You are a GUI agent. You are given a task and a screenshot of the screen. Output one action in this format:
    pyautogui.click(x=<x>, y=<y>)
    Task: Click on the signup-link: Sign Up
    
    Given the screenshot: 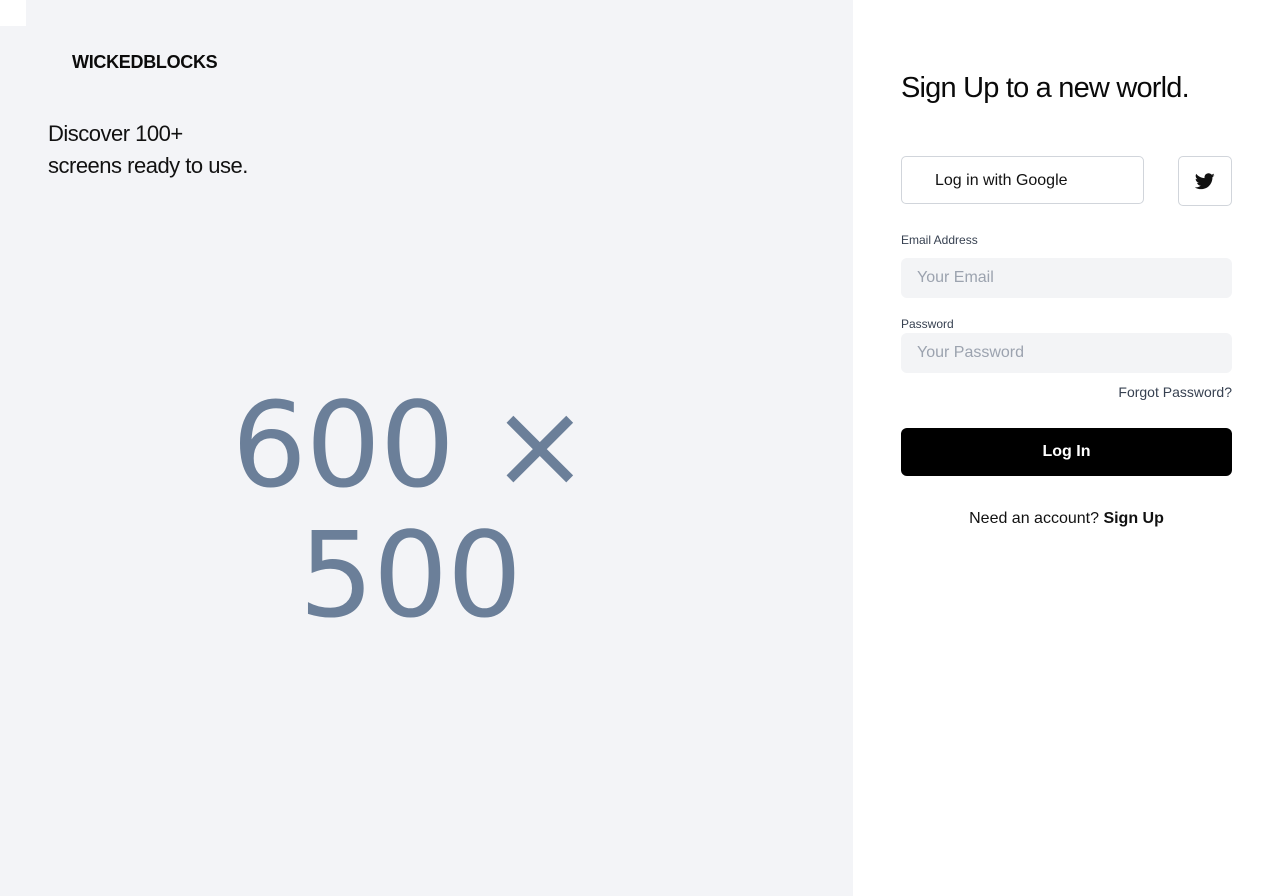 What is the action you would take?
    pyautogui.click(x=1133, y=518)
    